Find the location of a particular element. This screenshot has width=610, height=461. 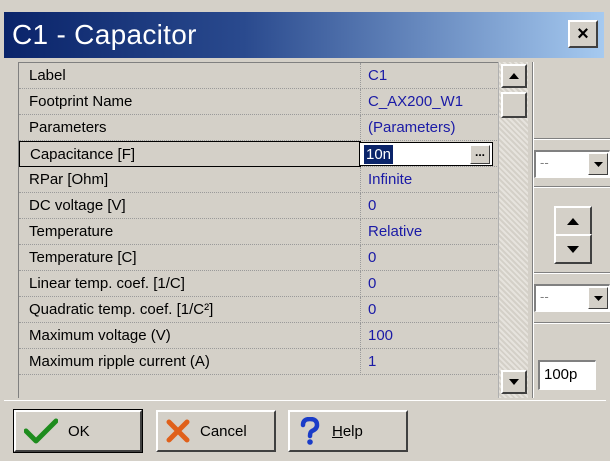

property-name: Temperature is located at coordinates (190, 232).